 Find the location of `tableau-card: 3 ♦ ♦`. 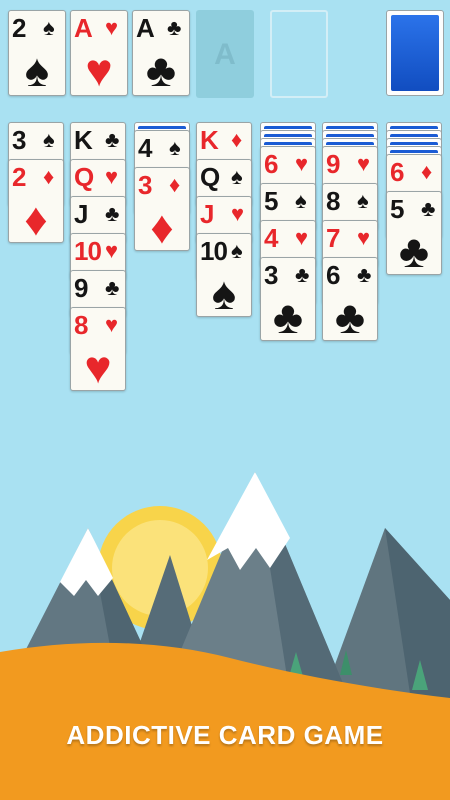

tableau-card: 3 ♦ ♦ is located at coordinates (162, 209).